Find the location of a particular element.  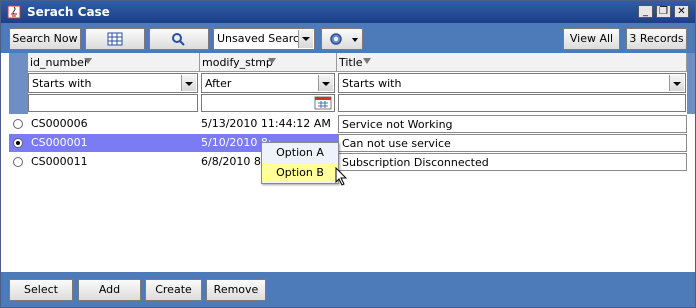

create-button: Create is located at coordinates (173, 290).